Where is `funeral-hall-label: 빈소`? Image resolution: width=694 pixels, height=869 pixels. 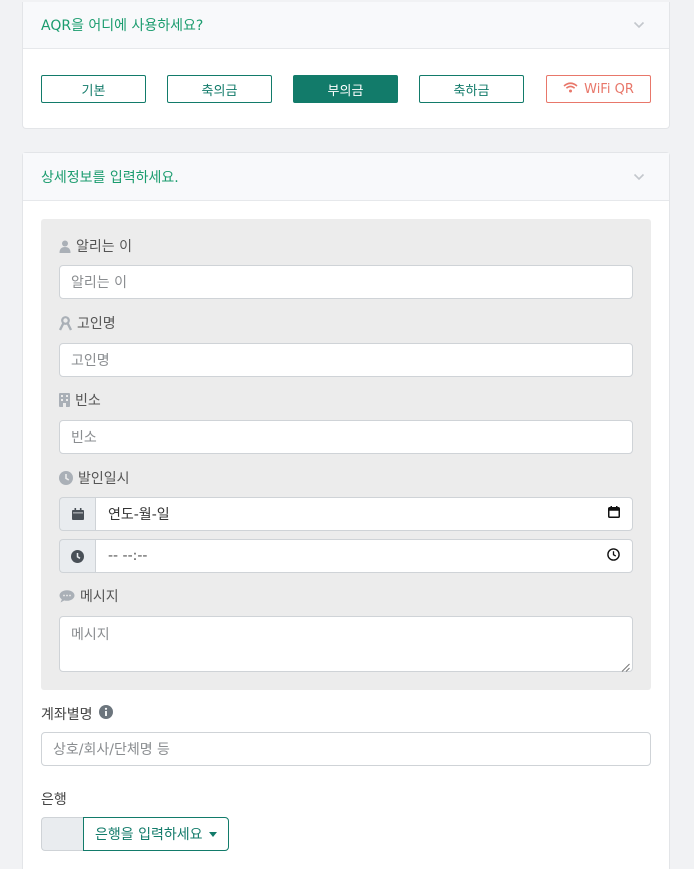
funeral-hall-label: 빈소 is located at coordinates (80, 400).